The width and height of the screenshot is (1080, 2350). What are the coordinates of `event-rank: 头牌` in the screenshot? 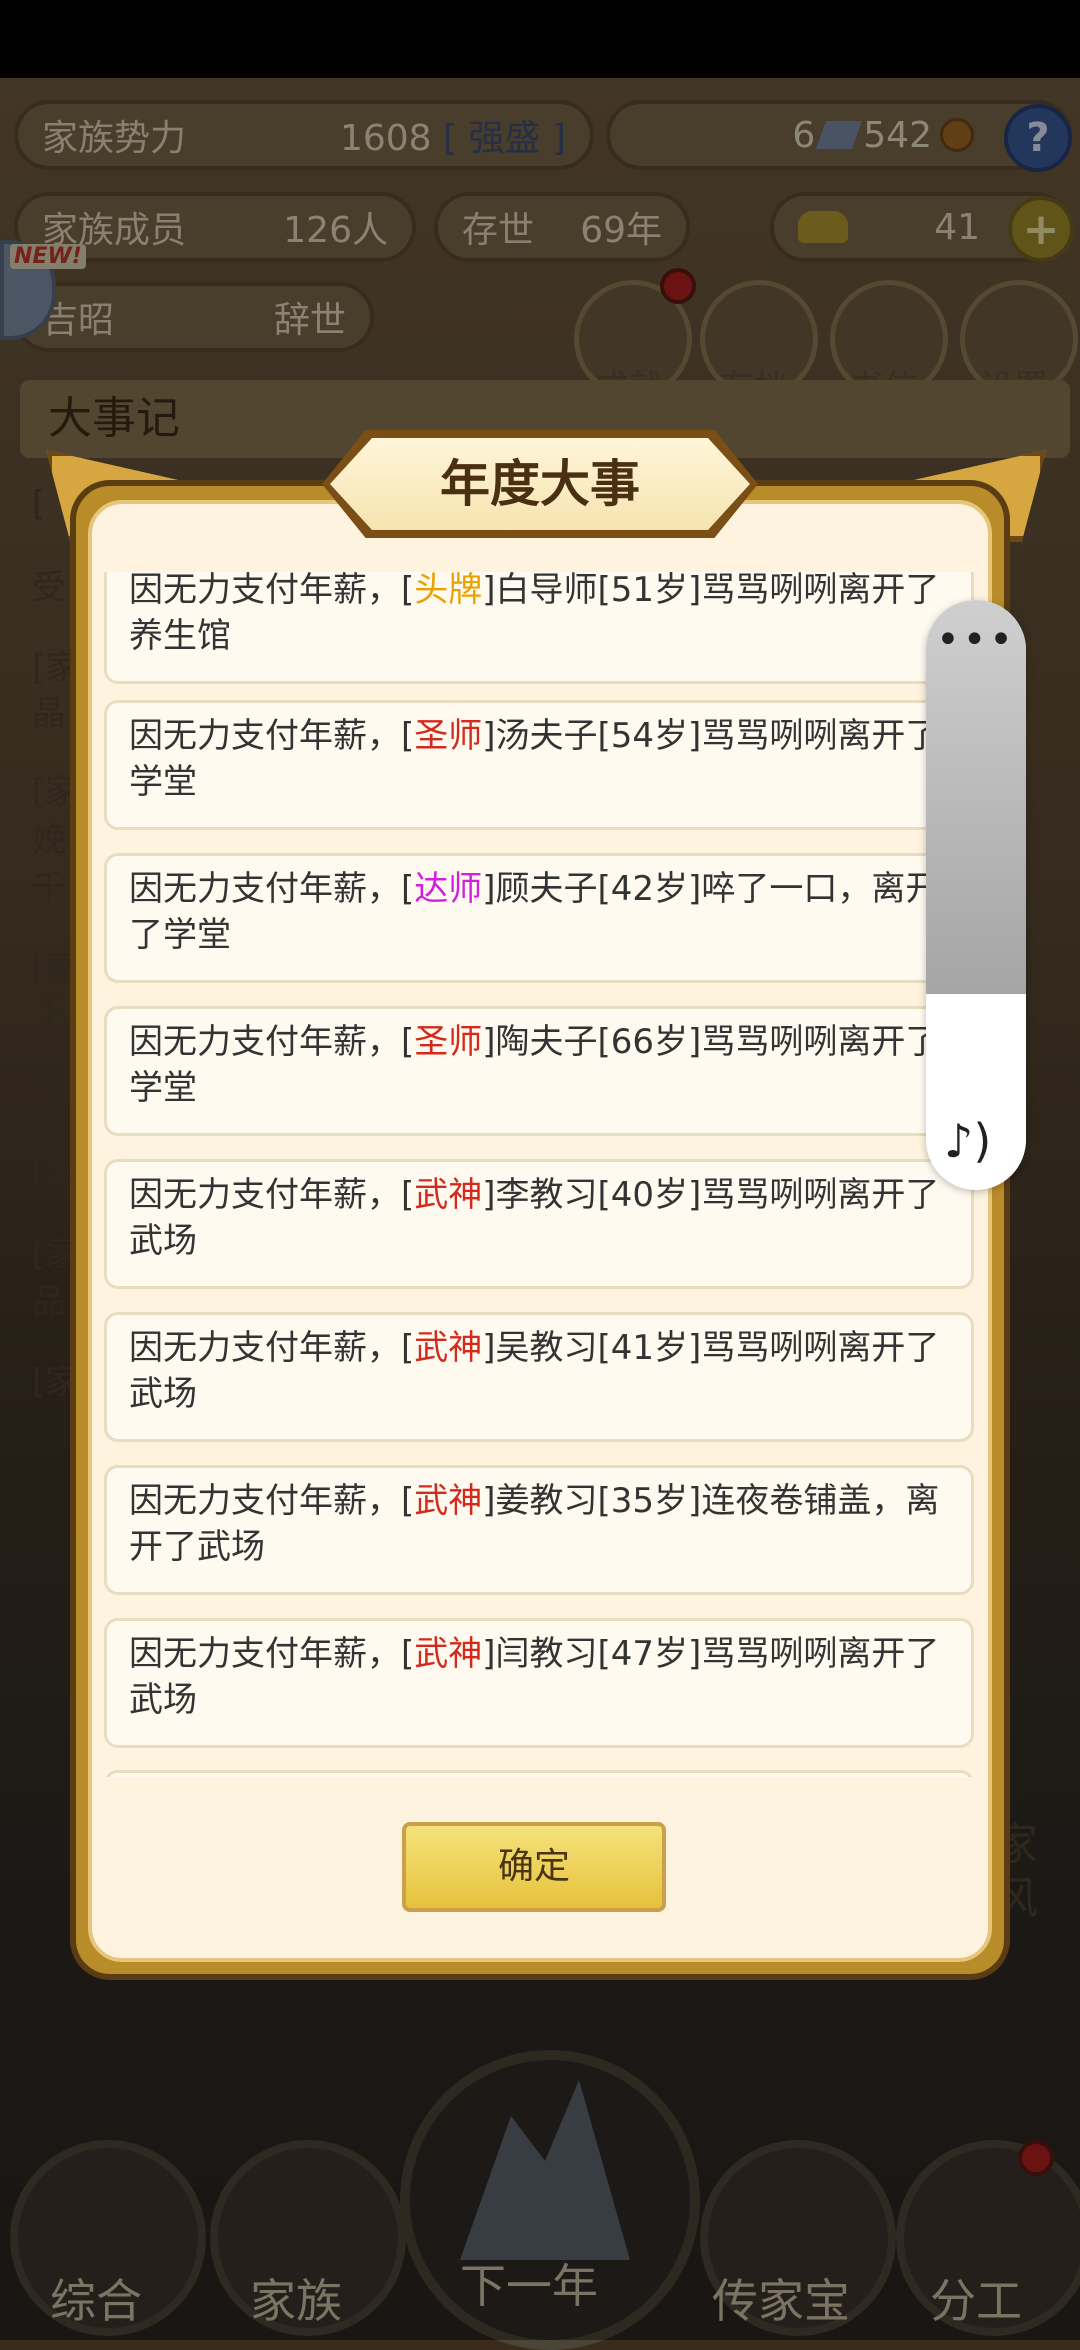 It's located at (448, 591).